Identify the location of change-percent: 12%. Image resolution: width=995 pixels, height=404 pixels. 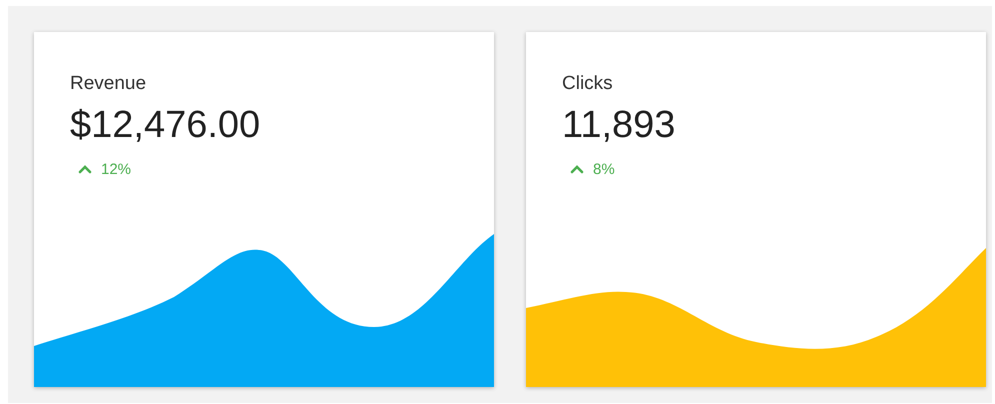
(116, 169).